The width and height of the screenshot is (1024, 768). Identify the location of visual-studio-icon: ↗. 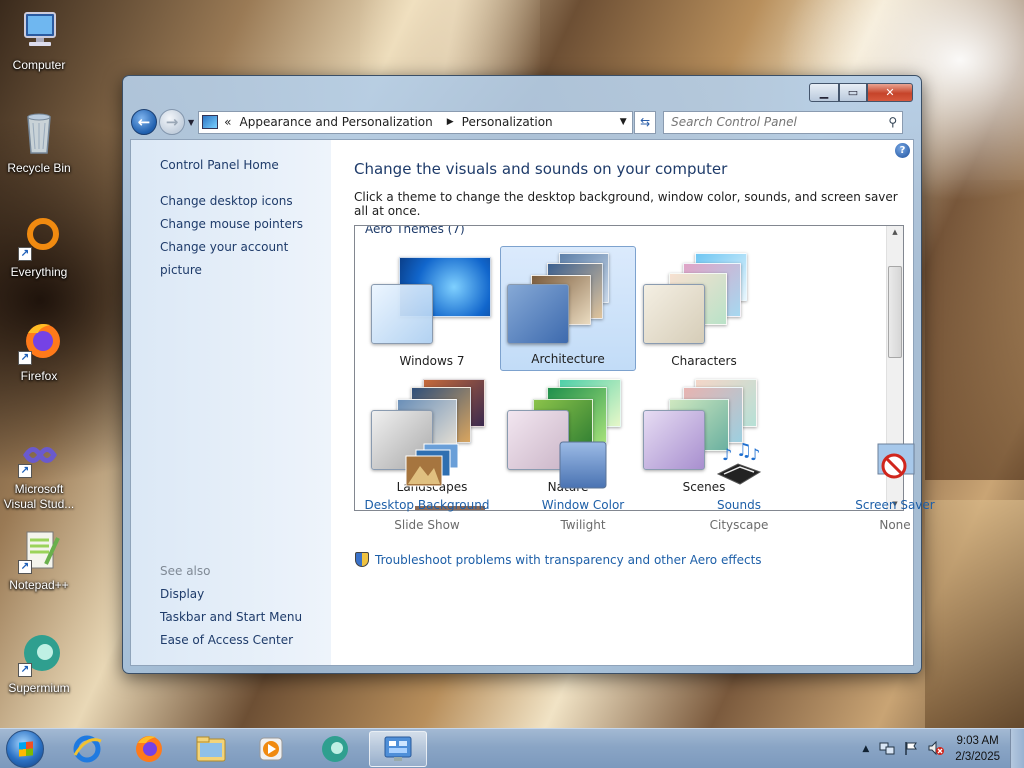
(39, 455).